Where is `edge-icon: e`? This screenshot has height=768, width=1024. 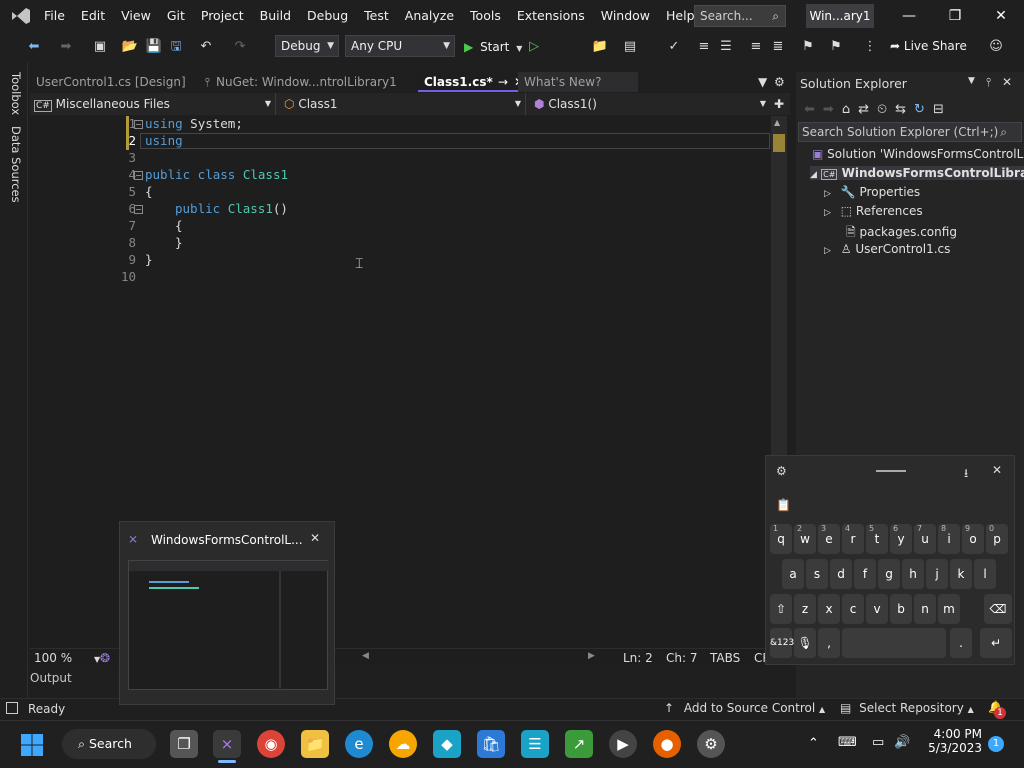
edge-icon: e is located at coordinates (359, 744).